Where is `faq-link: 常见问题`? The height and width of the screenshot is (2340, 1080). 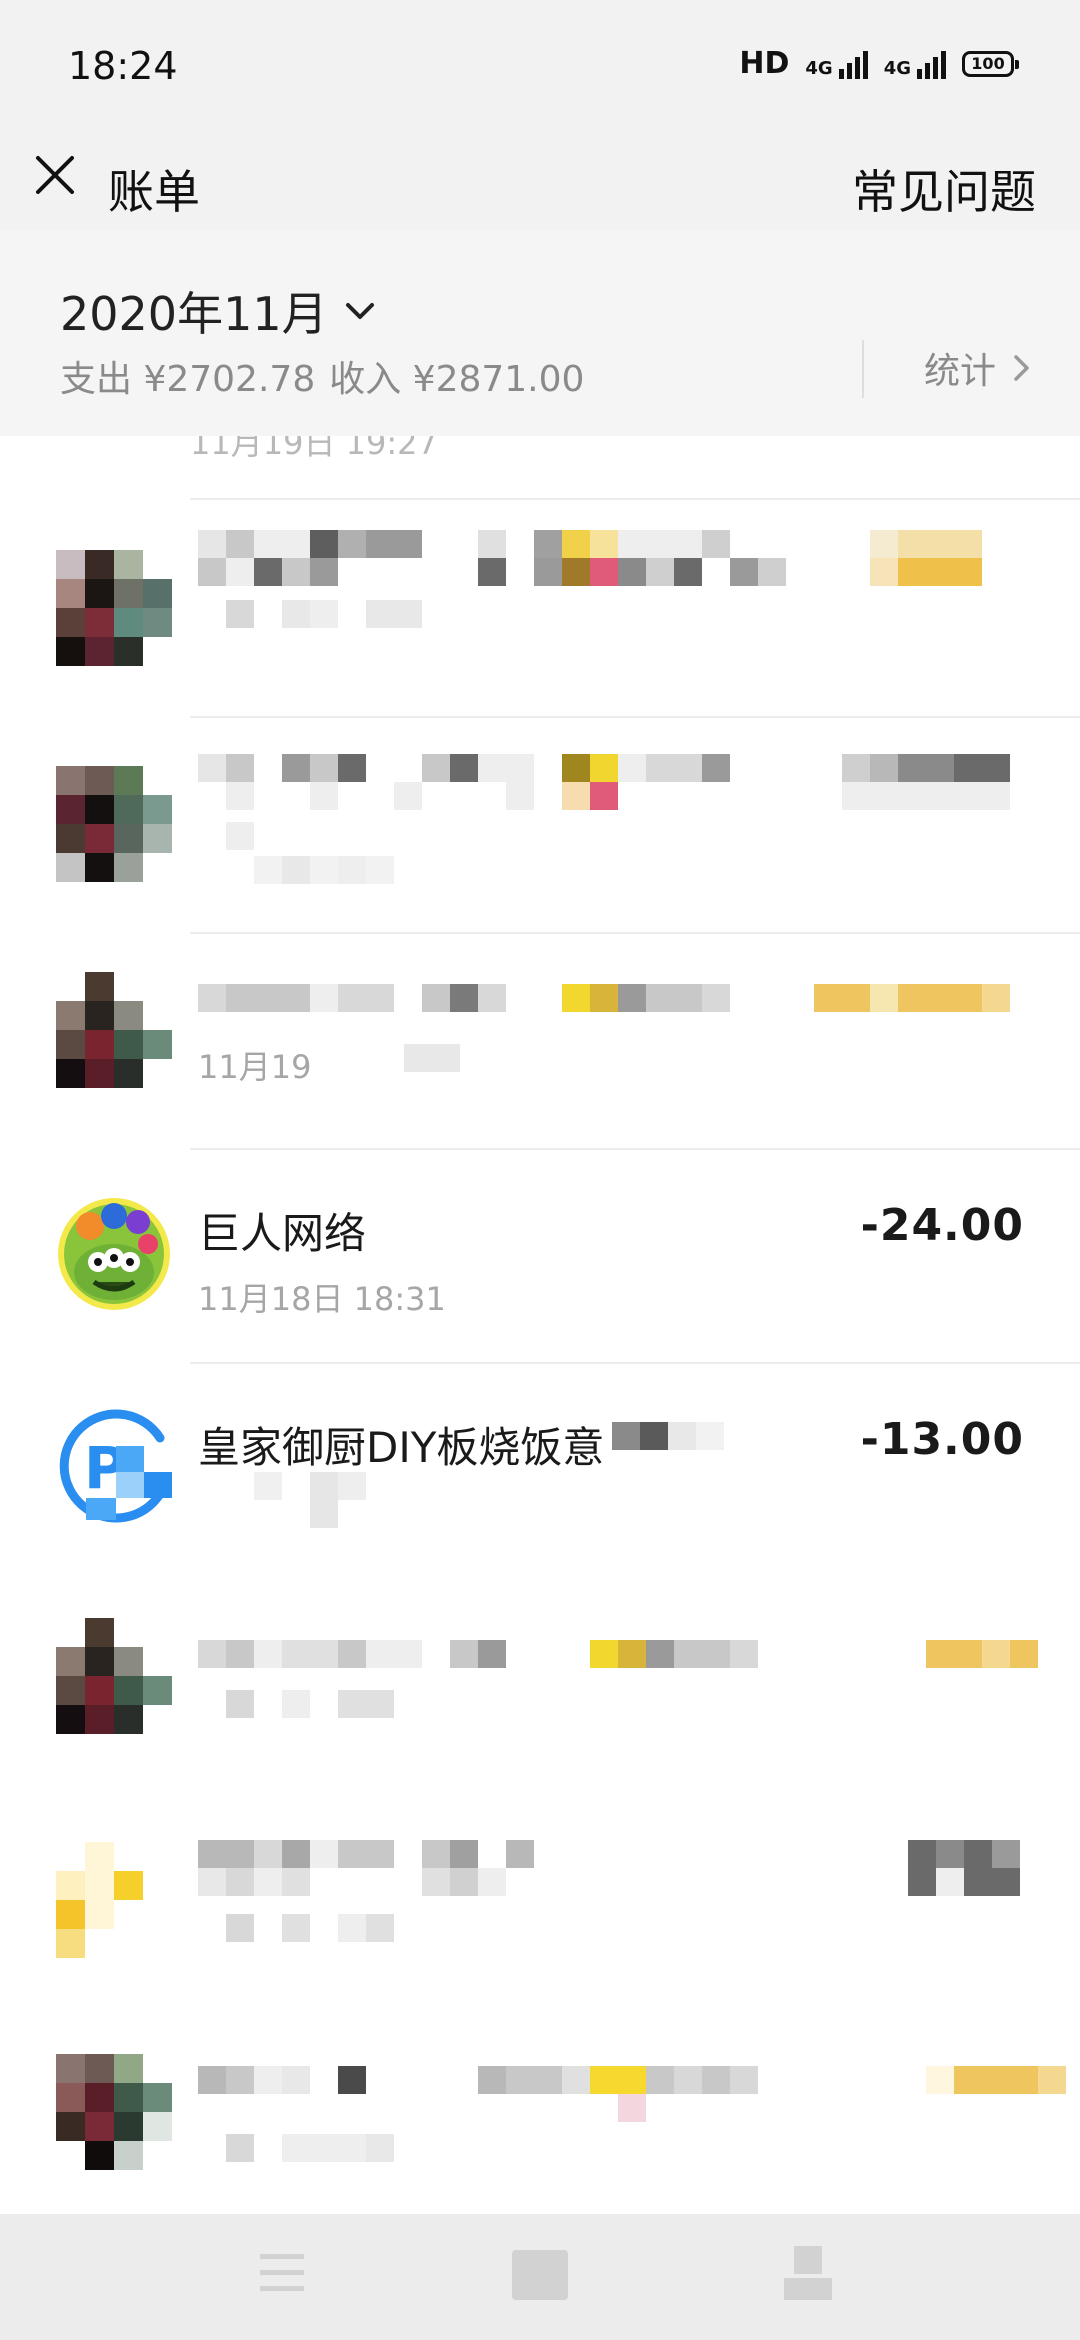 faq-link: 常见问题 is located at coordinates (944, 189).